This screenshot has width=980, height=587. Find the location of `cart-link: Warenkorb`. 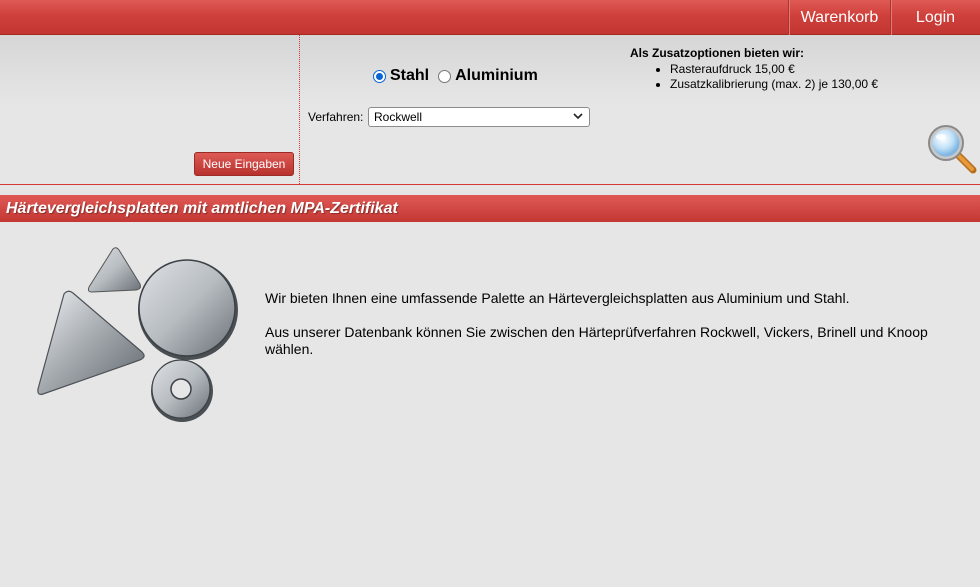

cart-link: Warenkorb is located at coordinates (839, 17).